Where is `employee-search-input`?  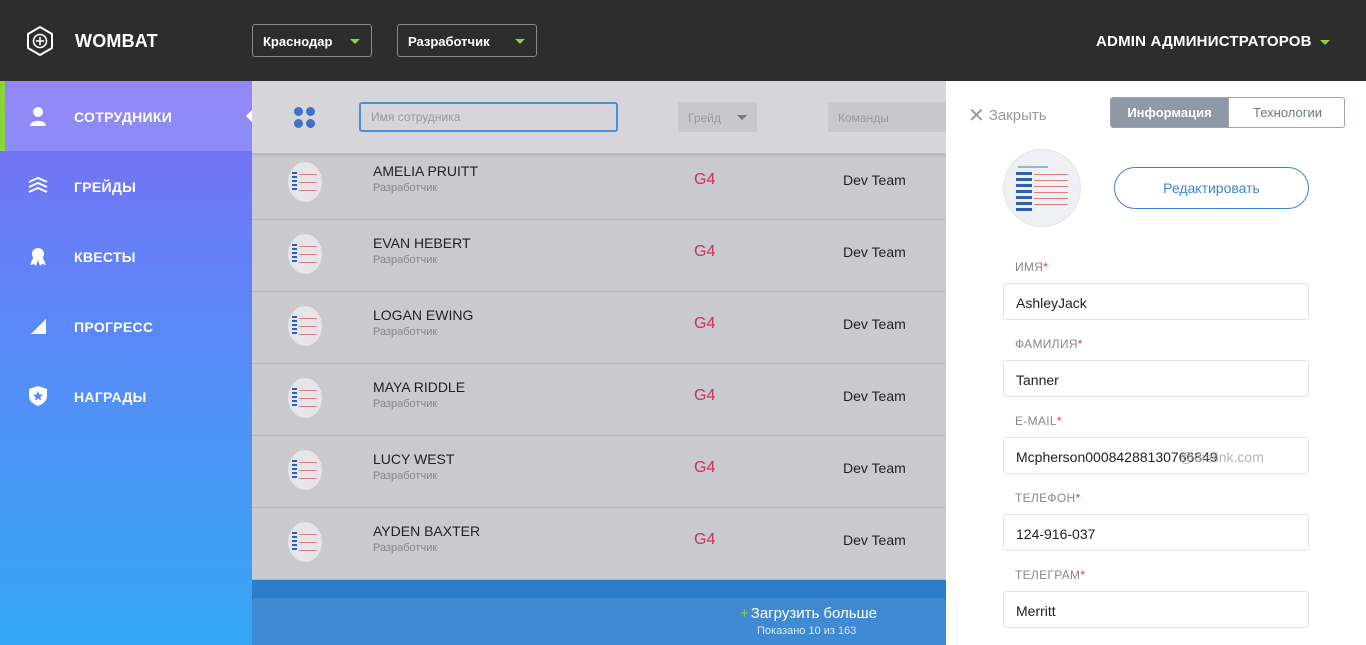 employee-search-input is located at coordinates (488, 117).